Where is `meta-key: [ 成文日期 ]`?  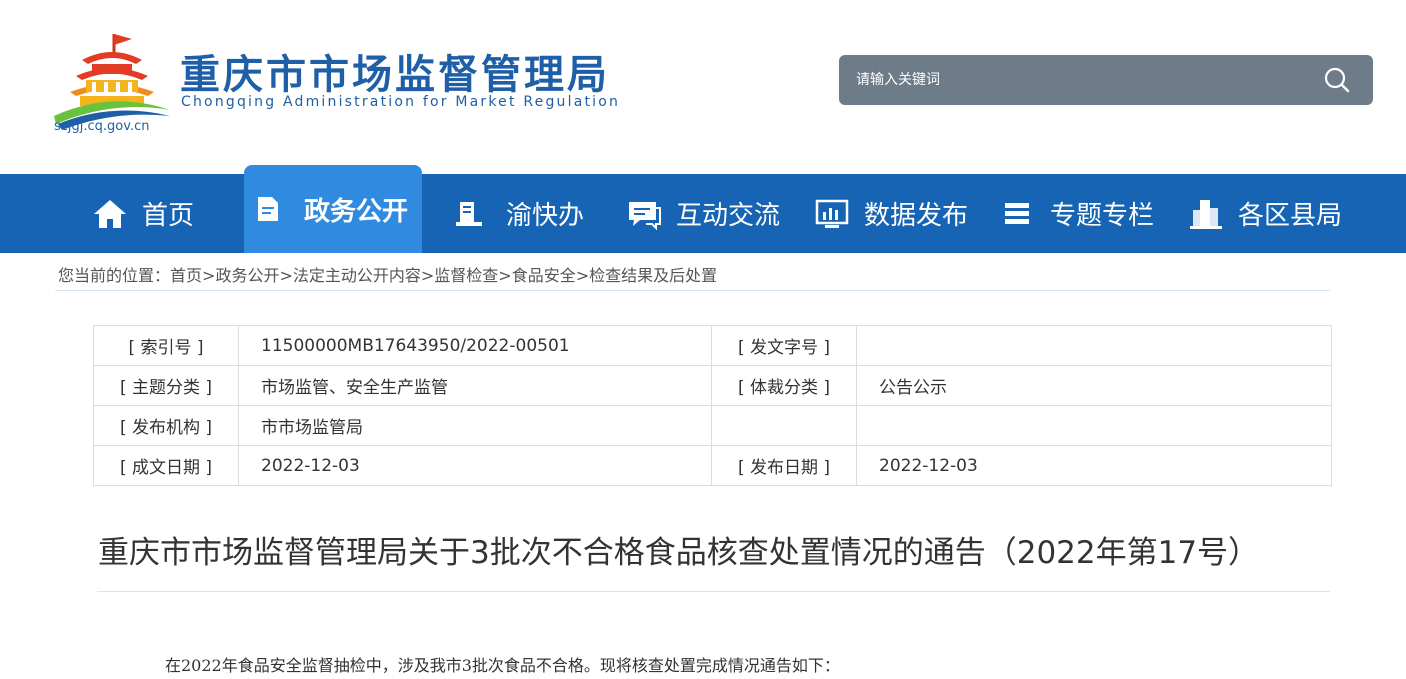 meta-key: [ 成文日期 ] is located at coordinates (166, 465).